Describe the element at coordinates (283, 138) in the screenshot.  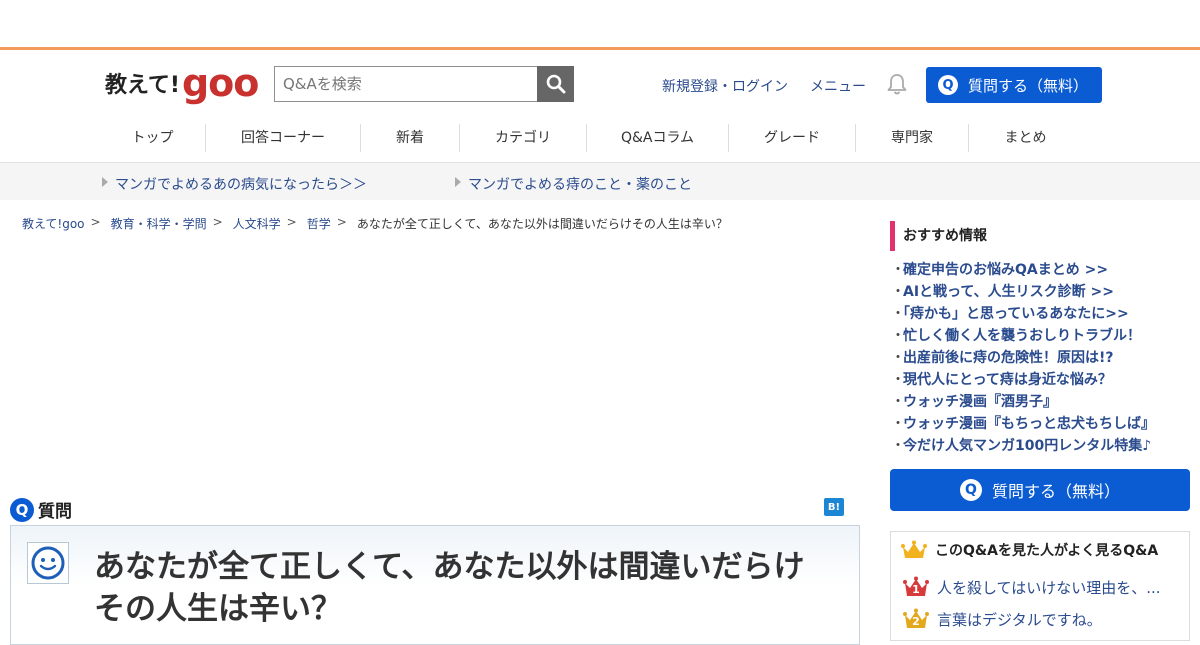
I see `nav-item-1: 回答コーナー` at that location.